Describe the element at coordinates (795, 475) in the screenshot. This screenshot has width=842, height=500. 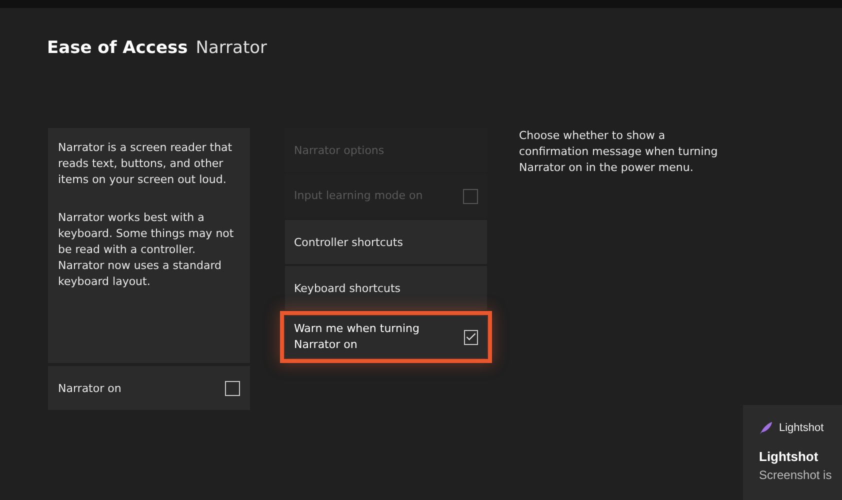
I see `notification-text: Screenshot is` at that location.